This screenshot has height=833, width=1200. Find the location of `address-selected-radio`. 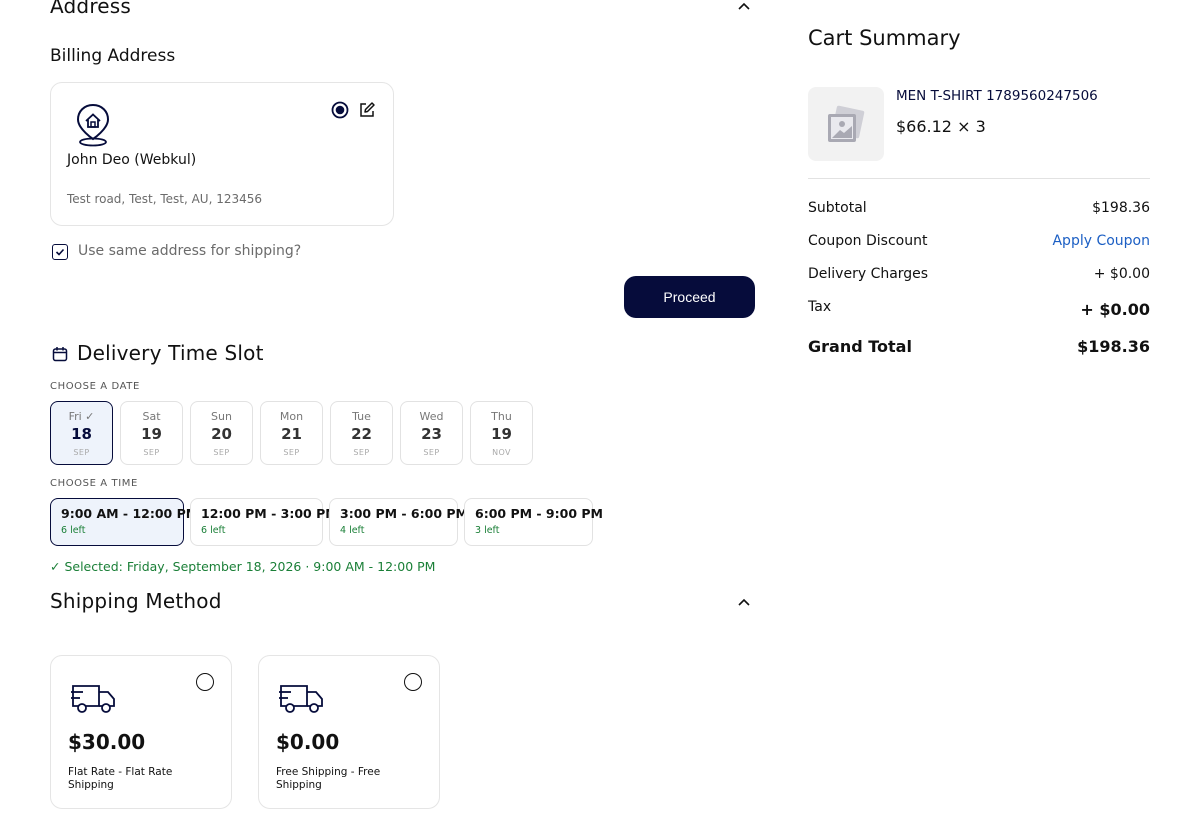

address-selected-radio is located at coordinates (340, 112).